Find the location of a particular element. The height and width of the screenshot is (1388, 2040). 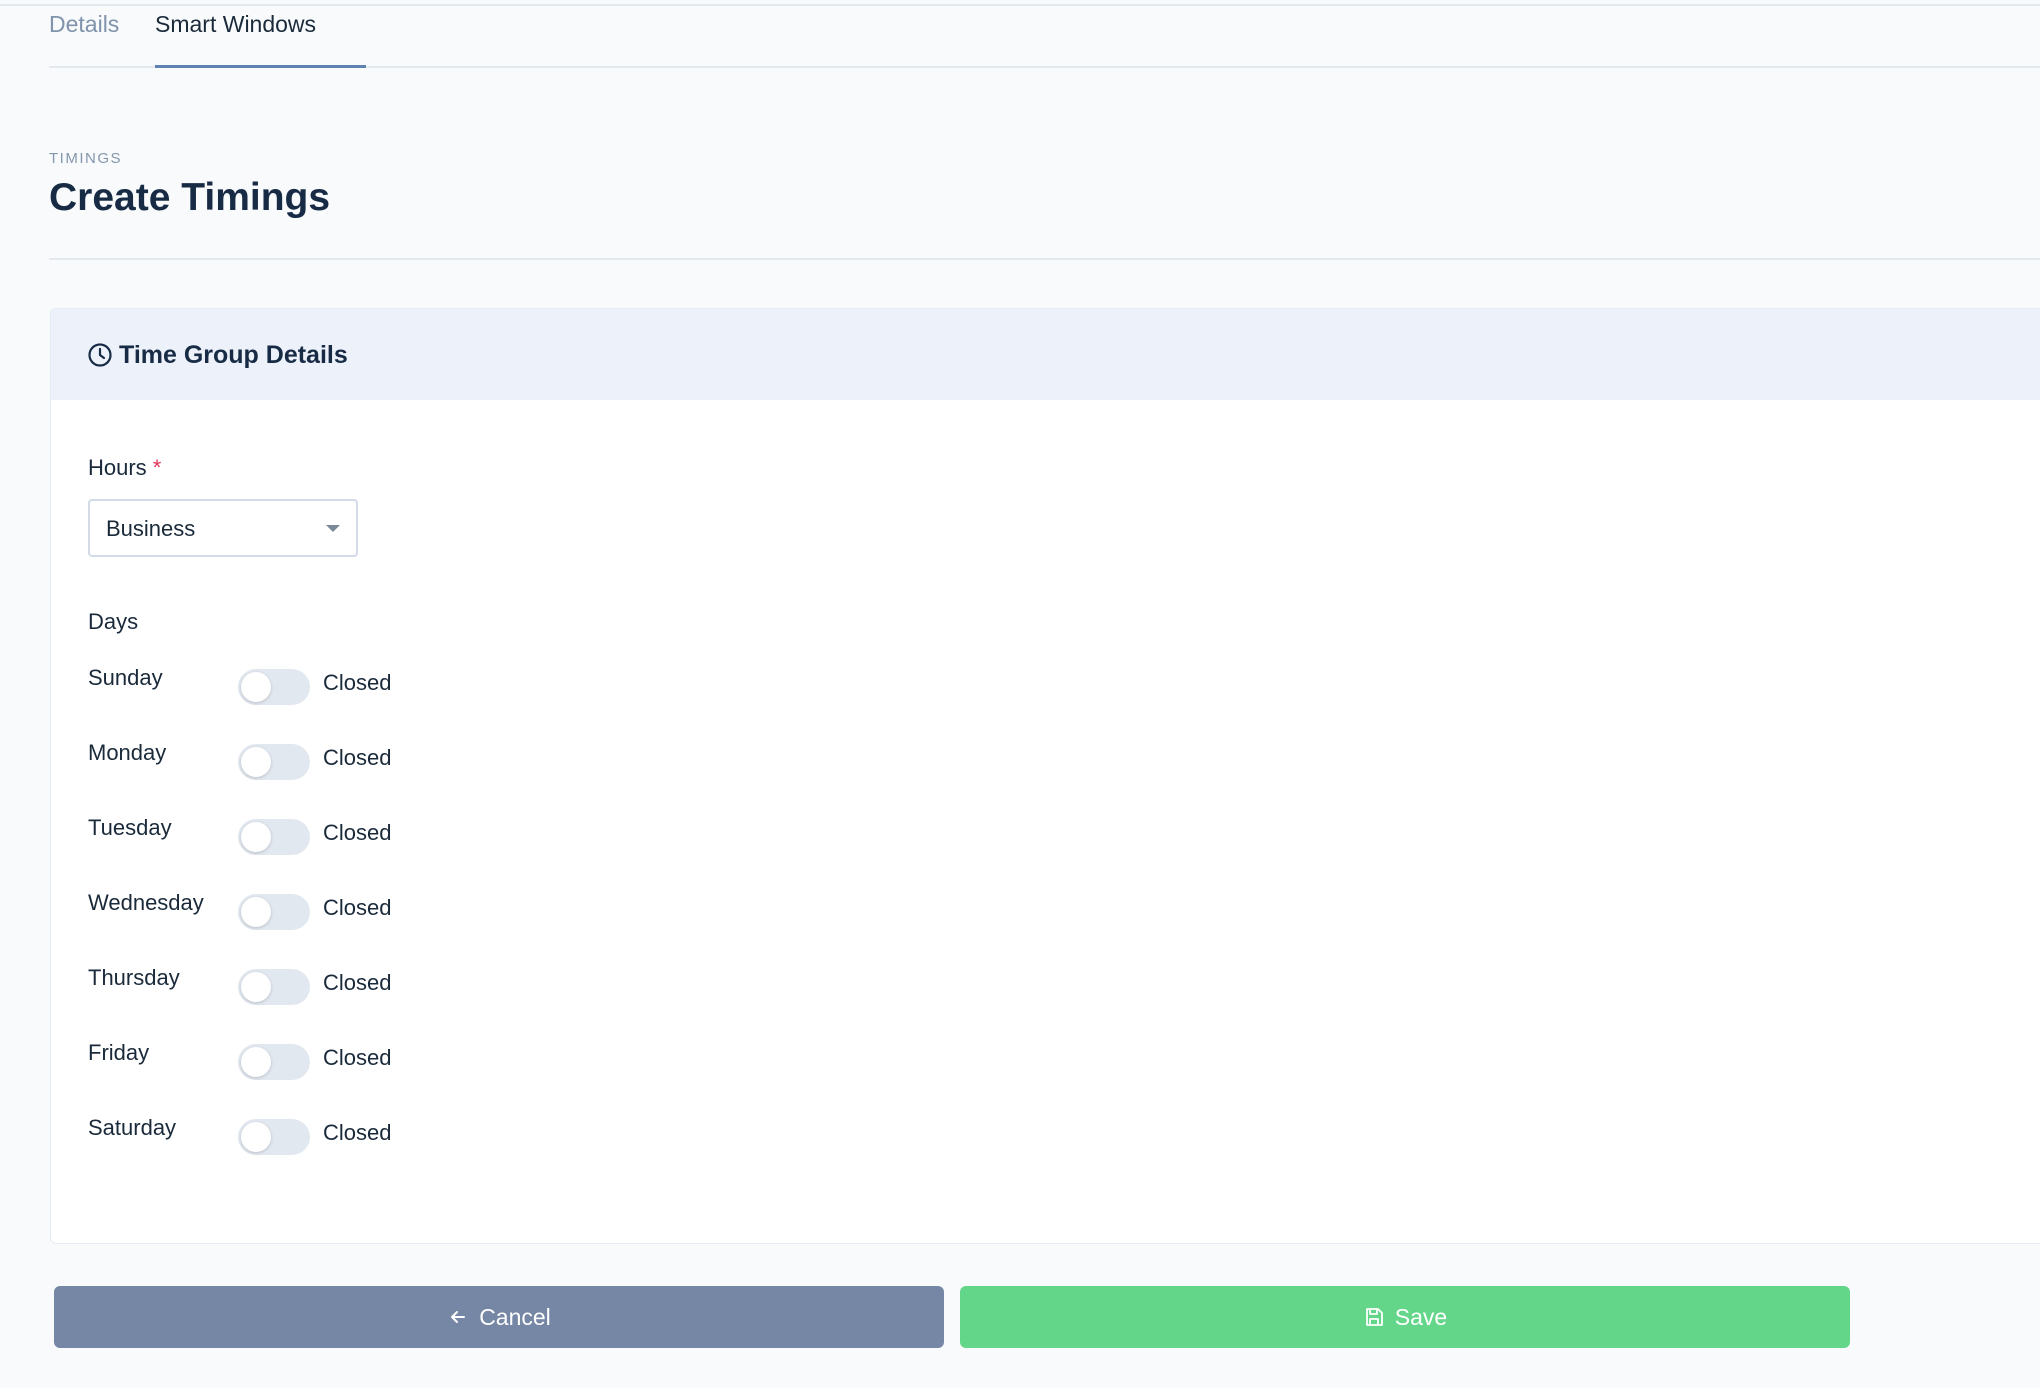

toggle-sunday is located at coordinates (274, 687).